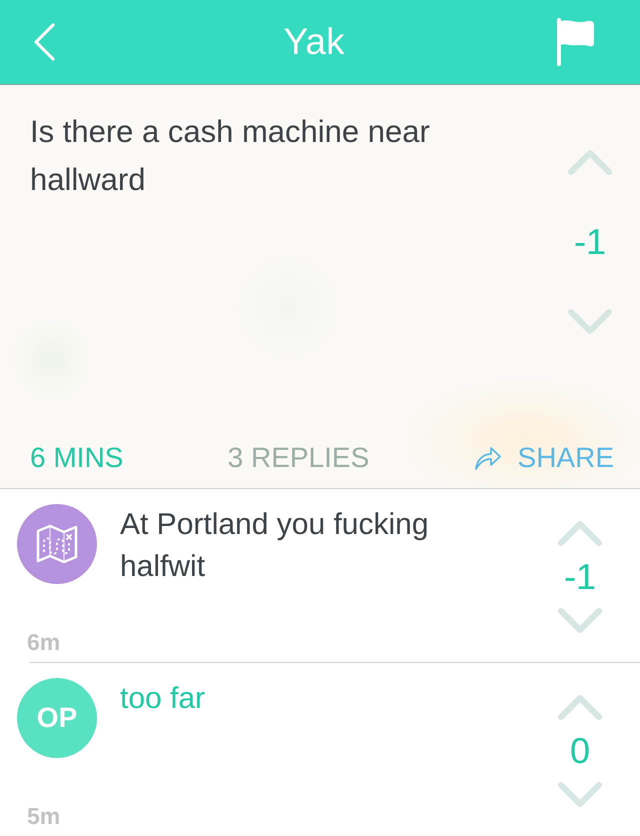  What do you see at coordinates (576, 42) in the screenshot?
I see `flag-icon` at bounding box center [576, 42].